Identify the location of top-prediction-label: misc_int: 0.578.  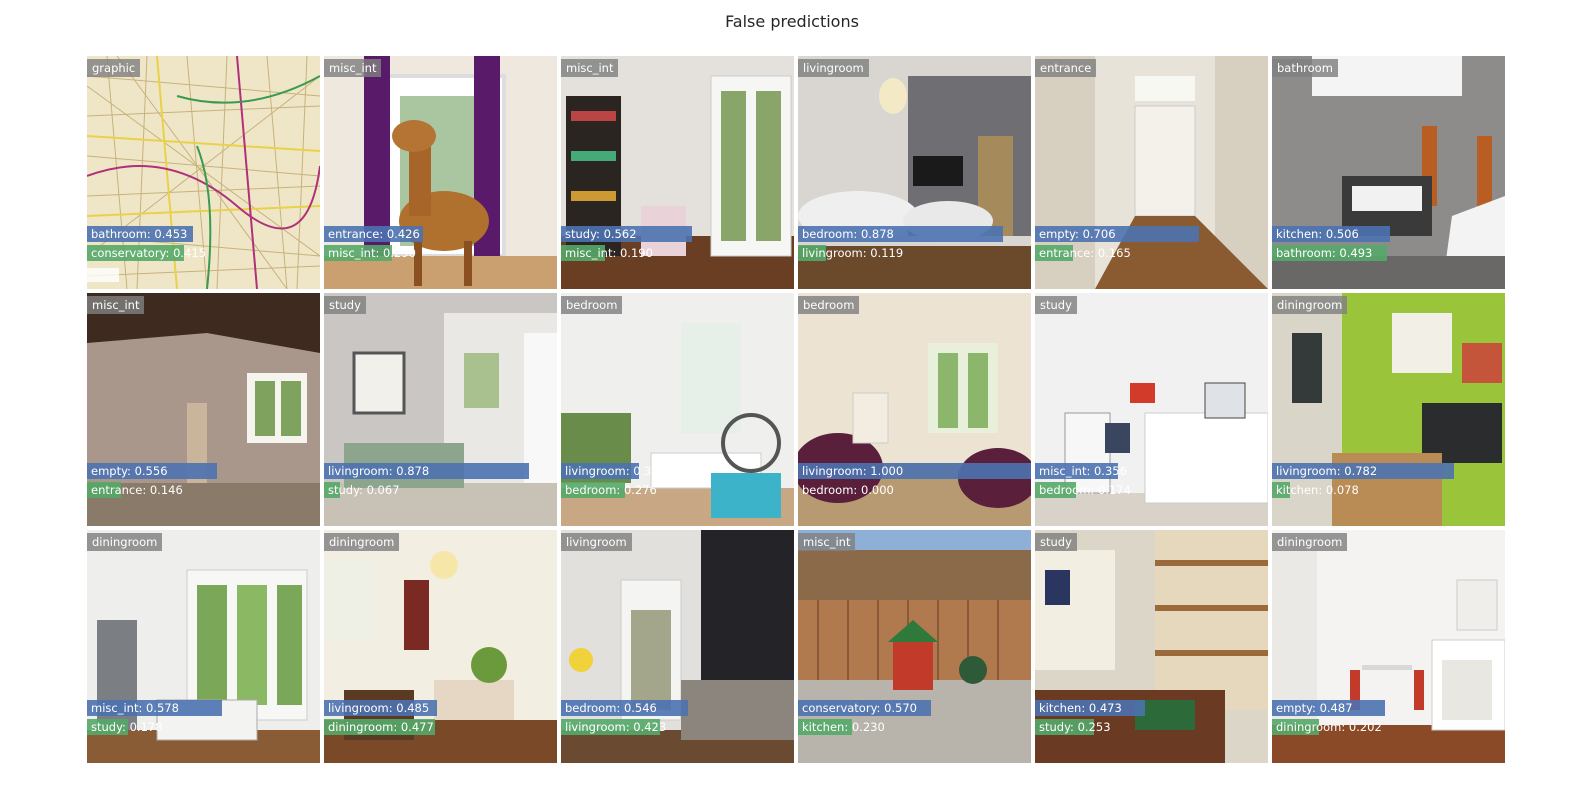
(135, 708).